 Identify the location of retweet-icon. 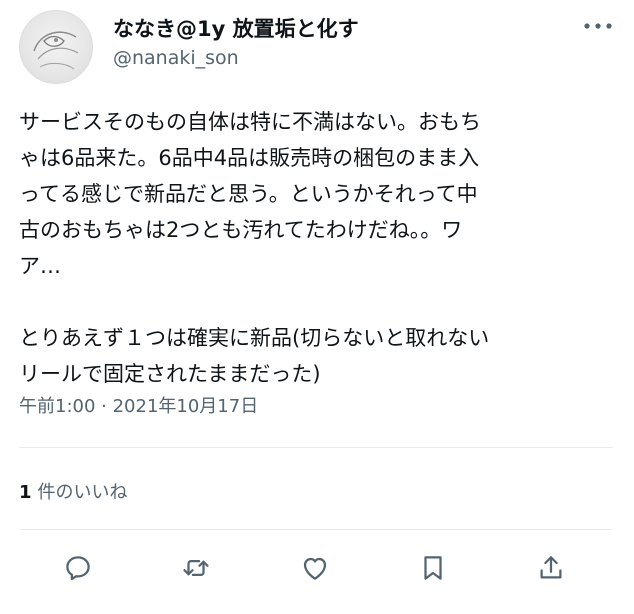
(196, 568).